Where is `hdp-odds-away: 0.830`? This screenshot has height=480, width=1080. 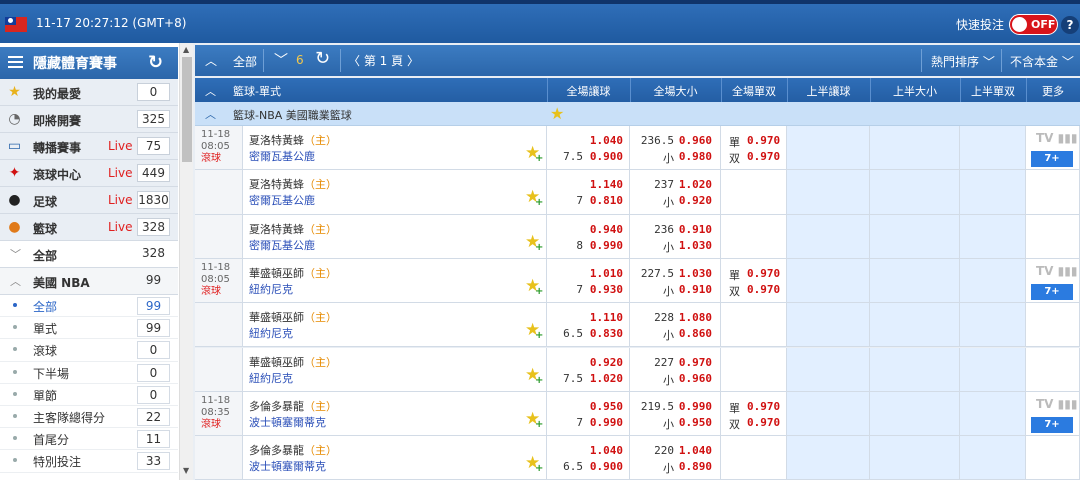 hdp-odds-away: 0.830 is located at coordinates (606, 333).